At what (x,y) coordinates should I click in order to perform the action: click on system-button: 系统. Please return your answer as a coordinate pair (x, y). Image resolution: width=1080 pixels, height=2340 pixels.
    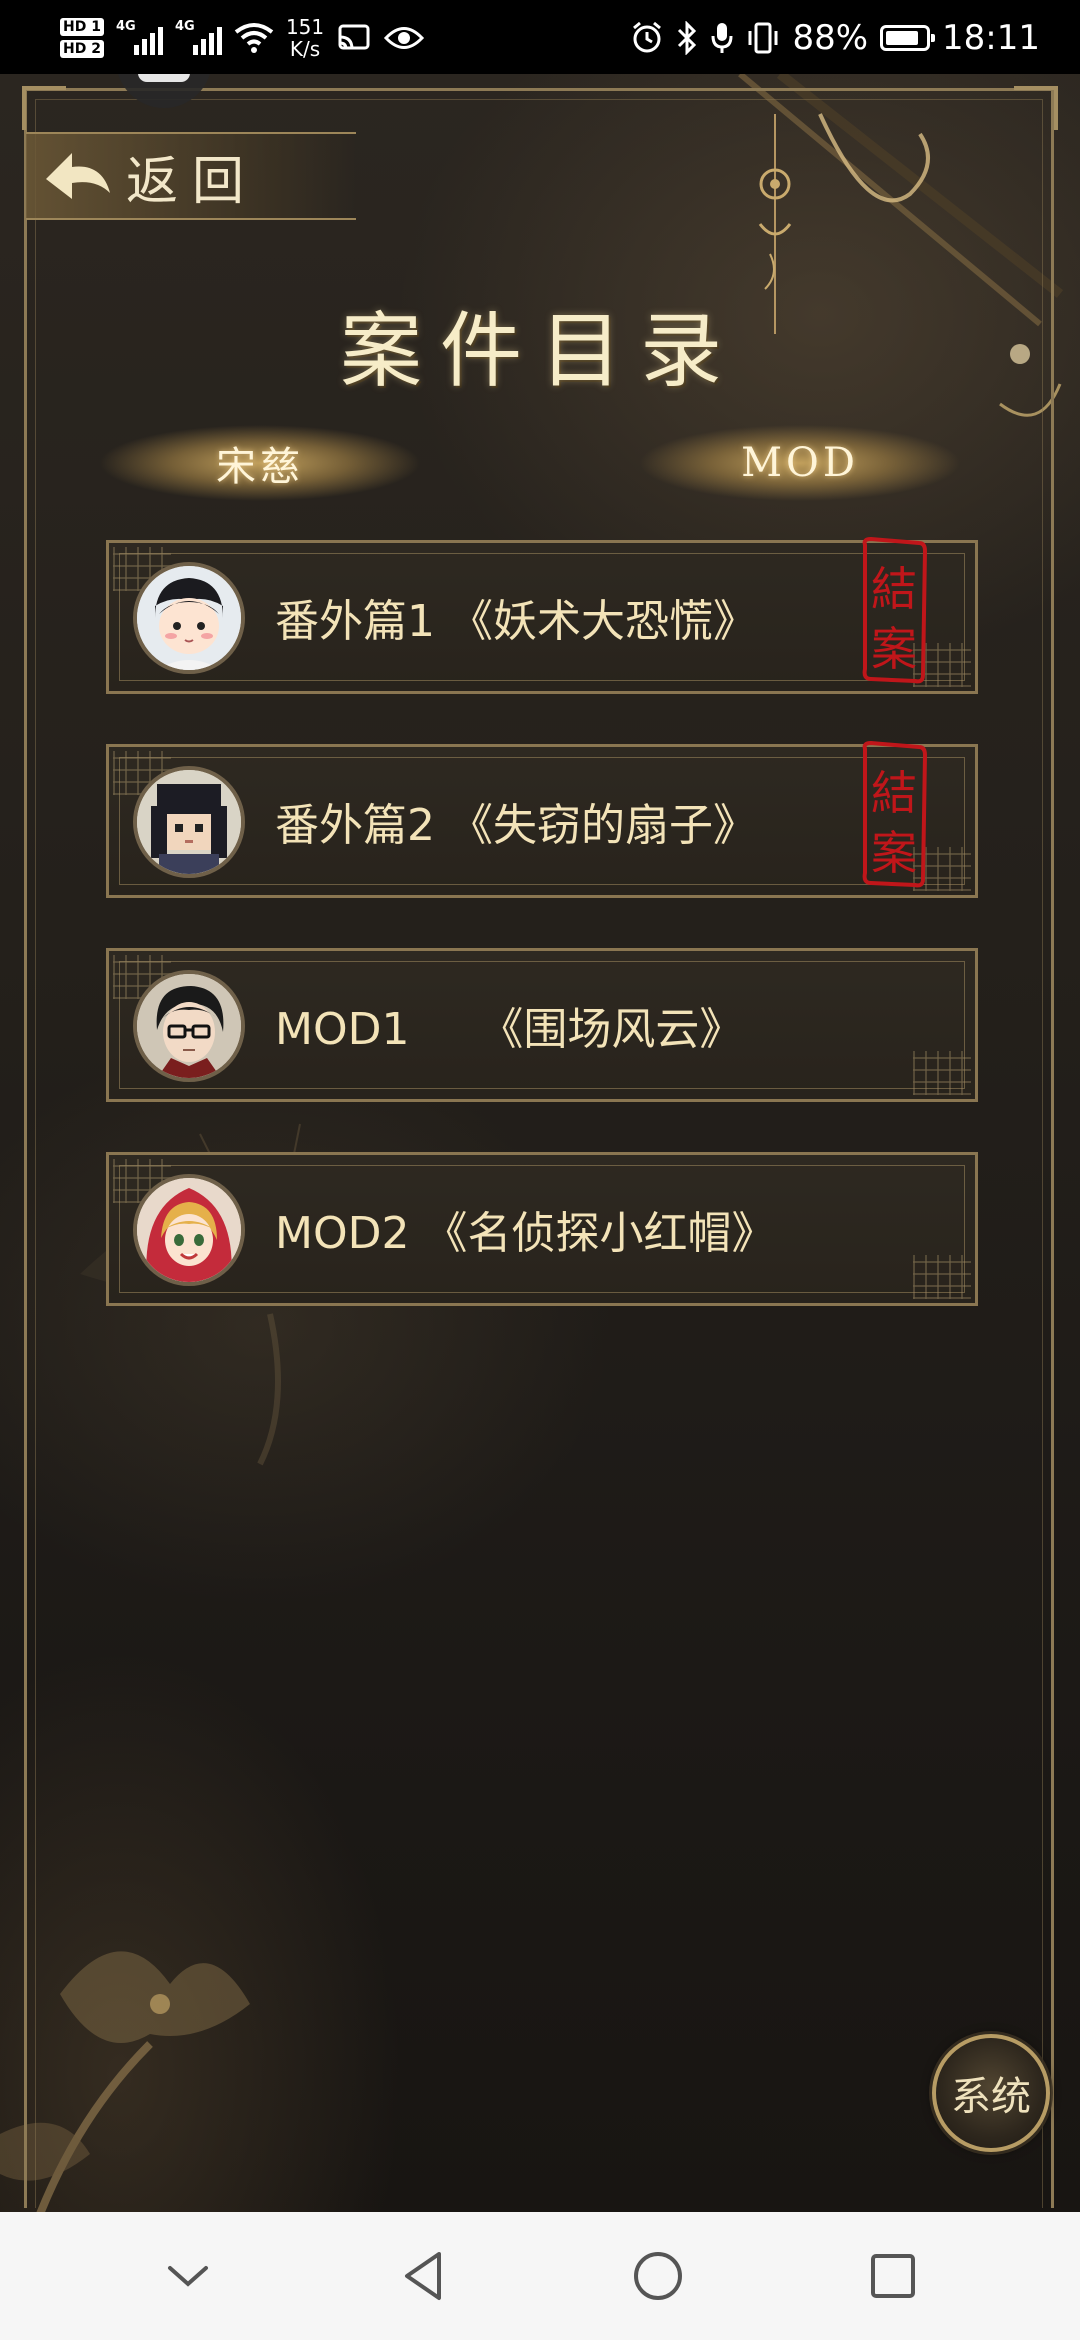
    Looking at the image, I should click on (991, 2093).